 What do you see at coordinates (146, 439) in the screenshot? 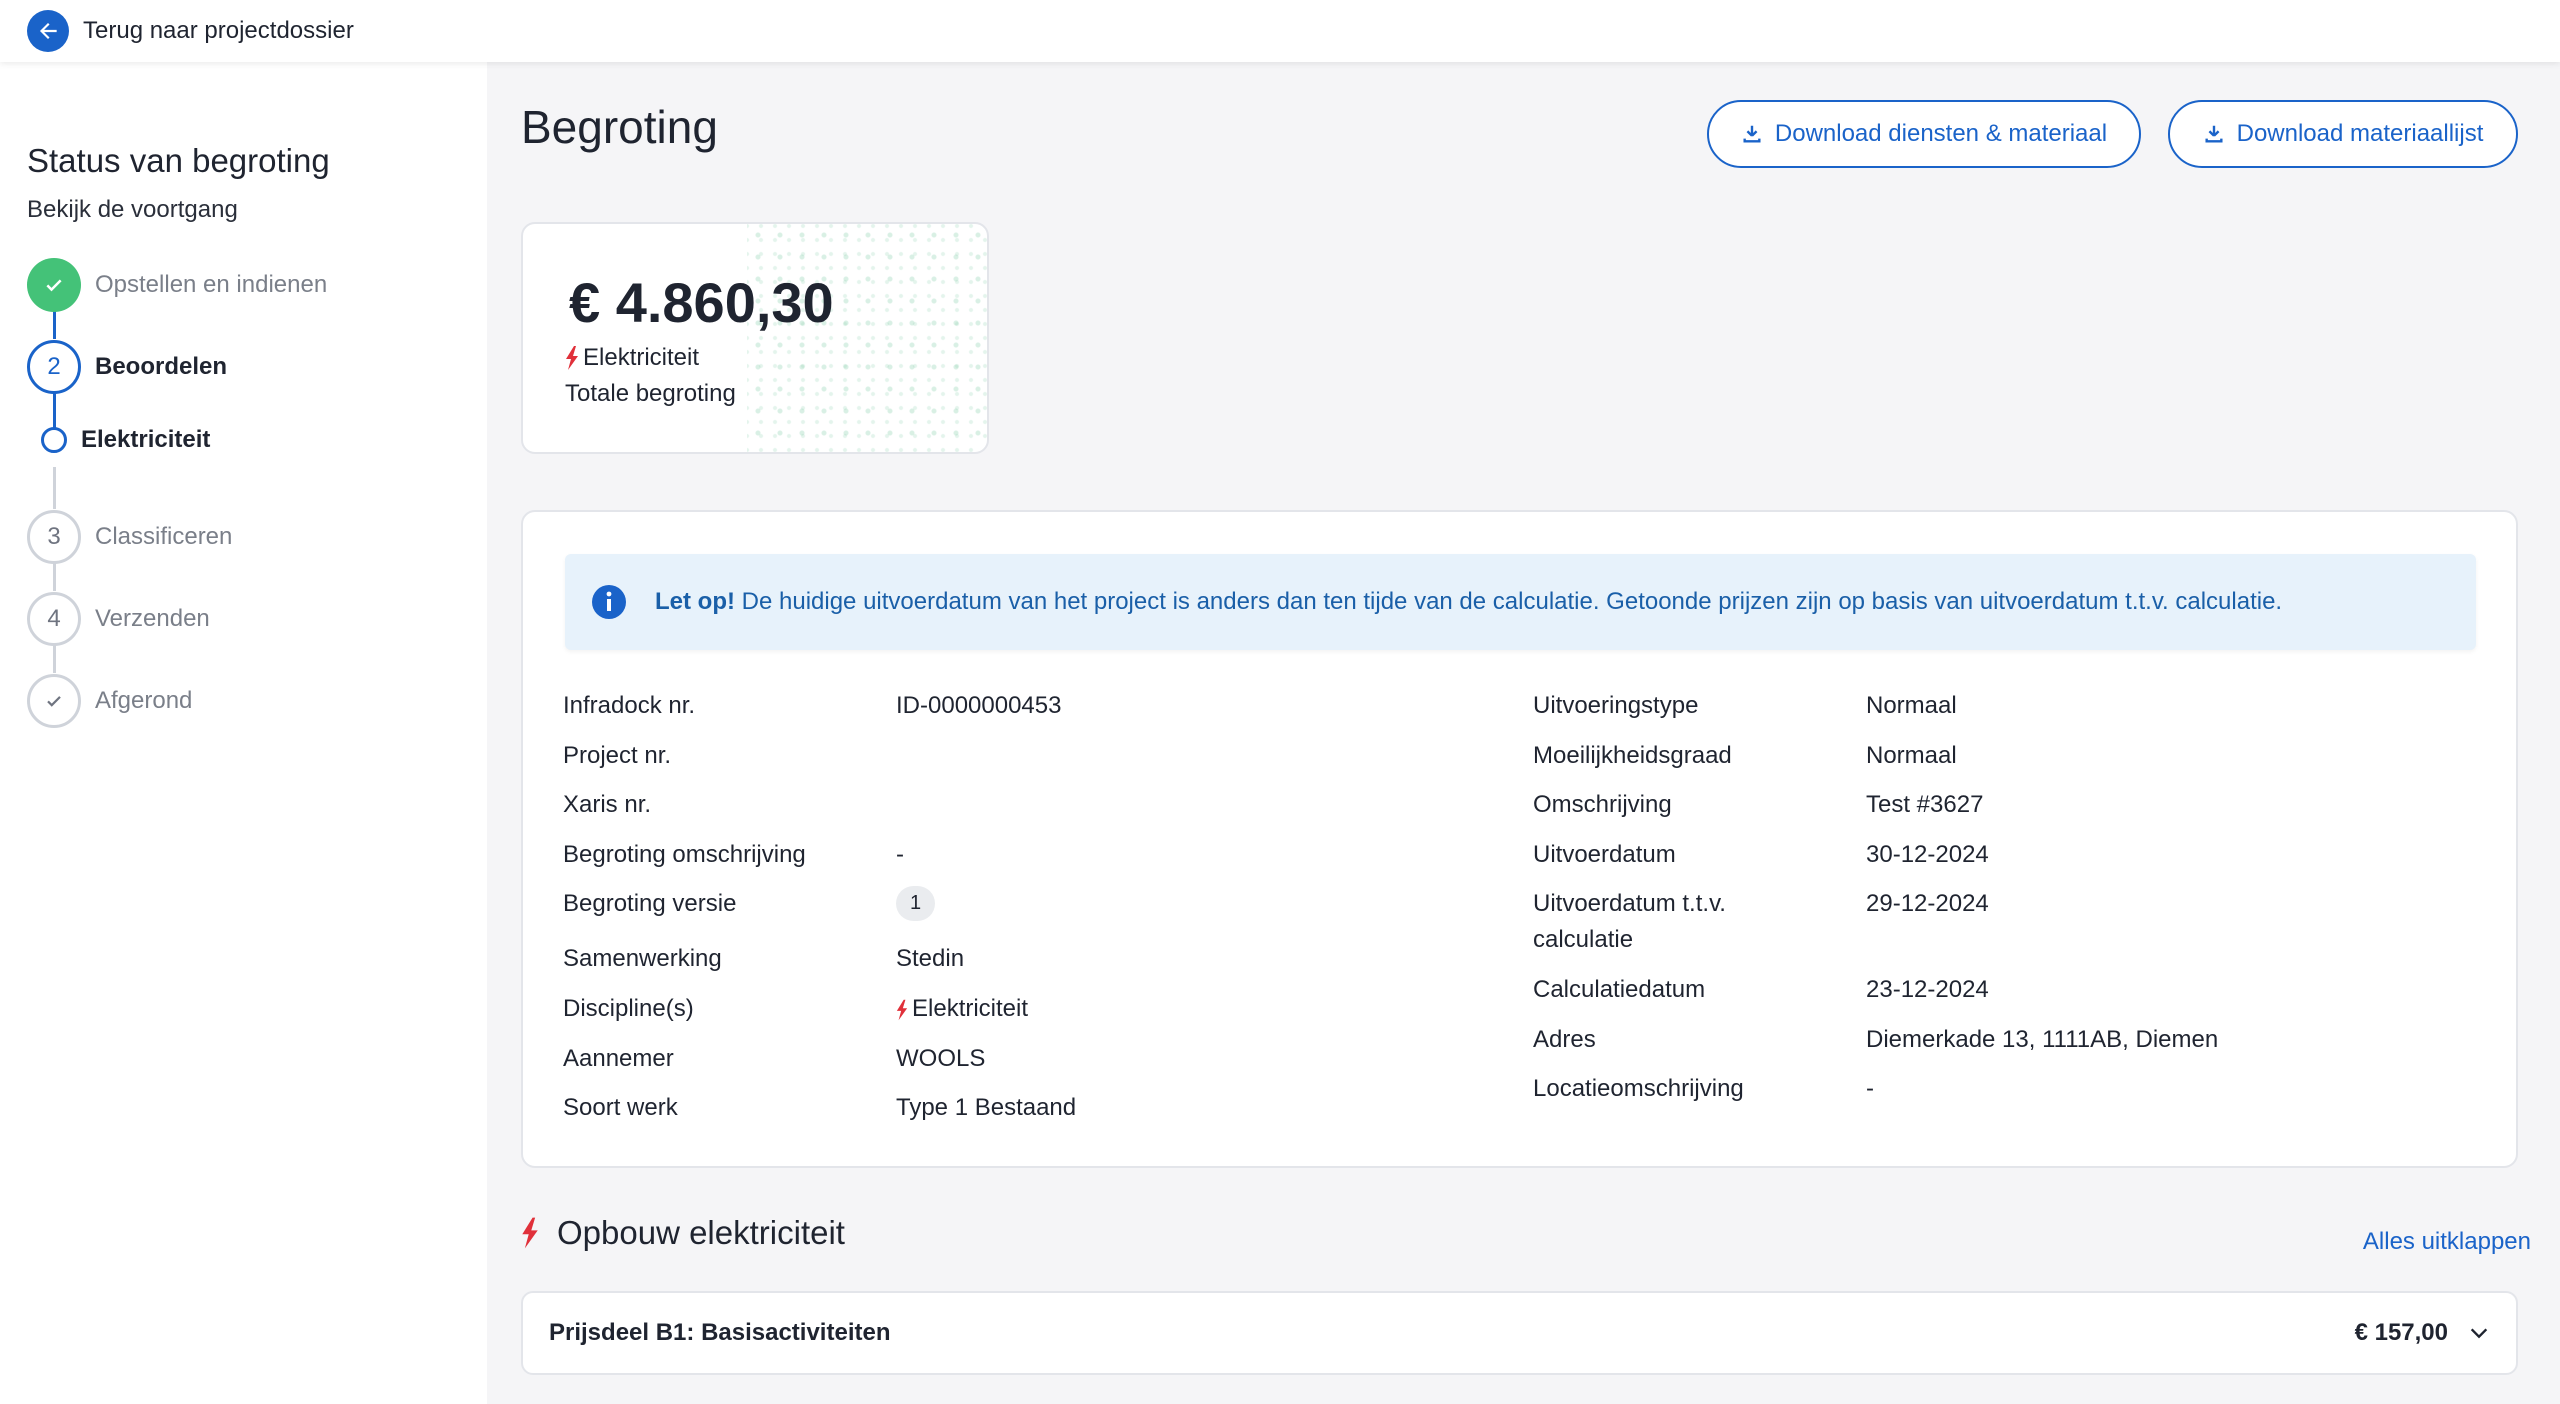
I see `step-label: Elektriciteit` at bounding box center [146, 439].